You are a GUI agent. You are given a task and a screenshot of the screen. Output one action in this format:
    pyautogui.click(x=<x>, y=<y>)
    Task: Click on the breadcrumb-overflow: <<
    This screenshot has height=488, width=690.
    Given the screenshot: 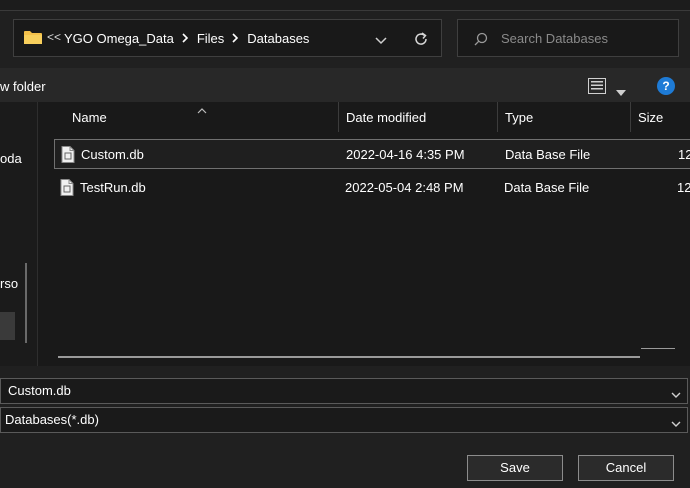 What is the action you would take?
    pyautogui.click(x=54, y=37)
    